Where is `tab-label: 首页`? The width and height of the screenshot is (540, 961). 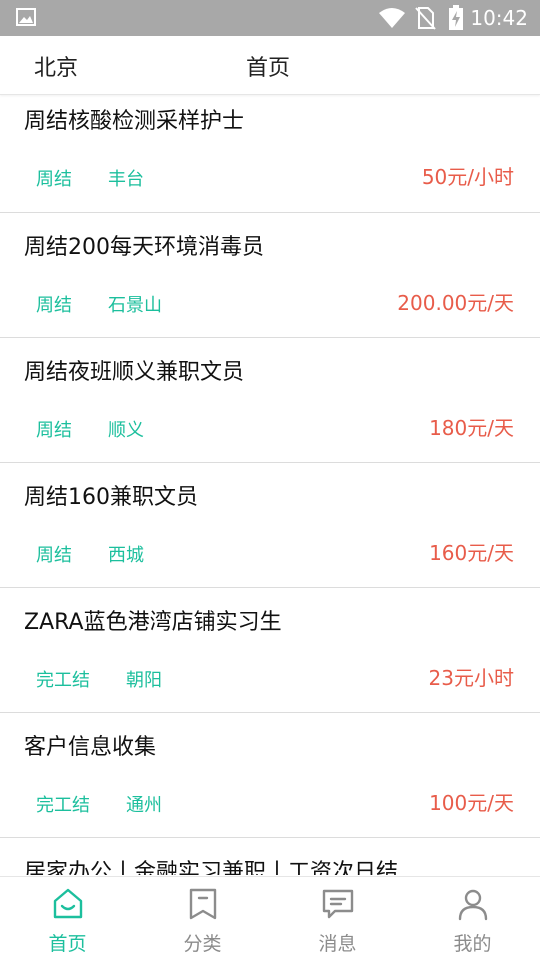 tab-label: 首页 is located at coordinates (67, 944).